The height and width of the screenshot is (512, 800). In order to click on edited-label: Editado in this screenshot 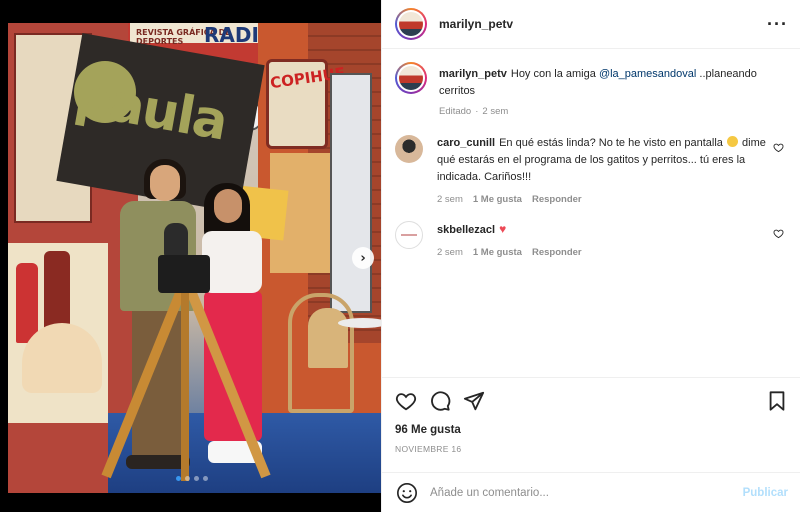, I will do `click(455, 111)`.